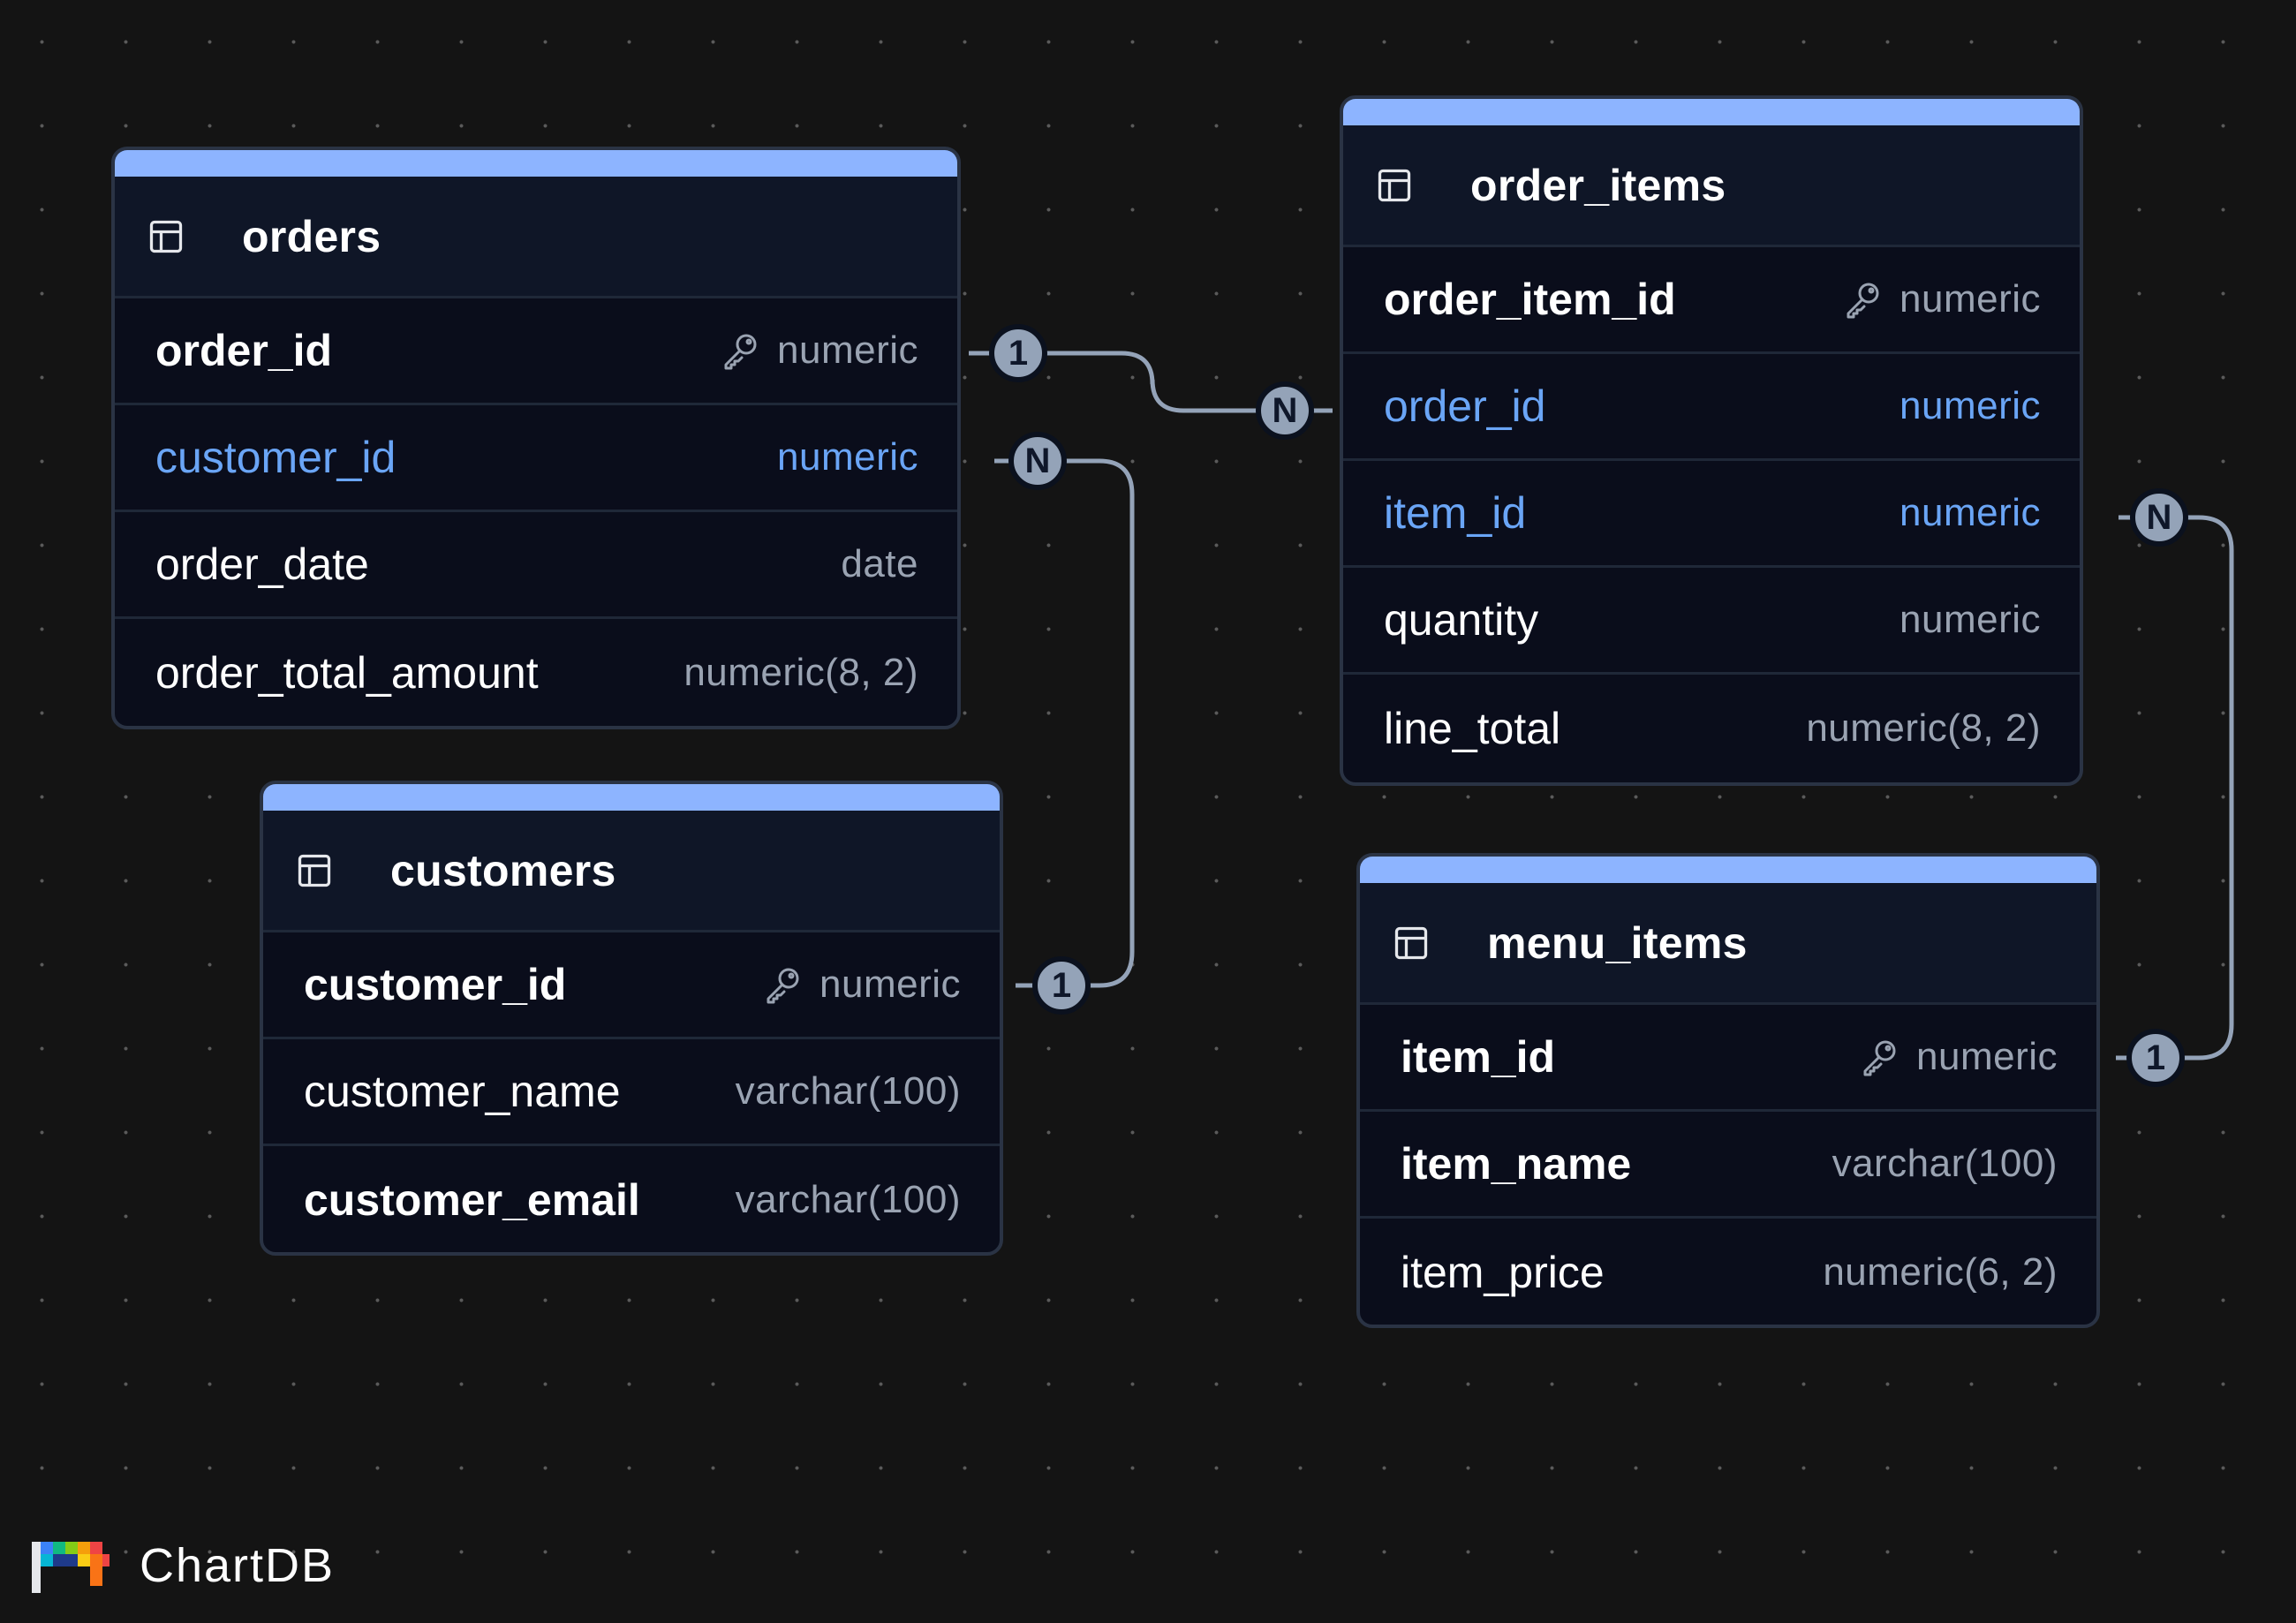  What do you see at coordinates (1472, 728) in the screenshot?
I see `field-name: line_total` at bounding box center [1472, 728].